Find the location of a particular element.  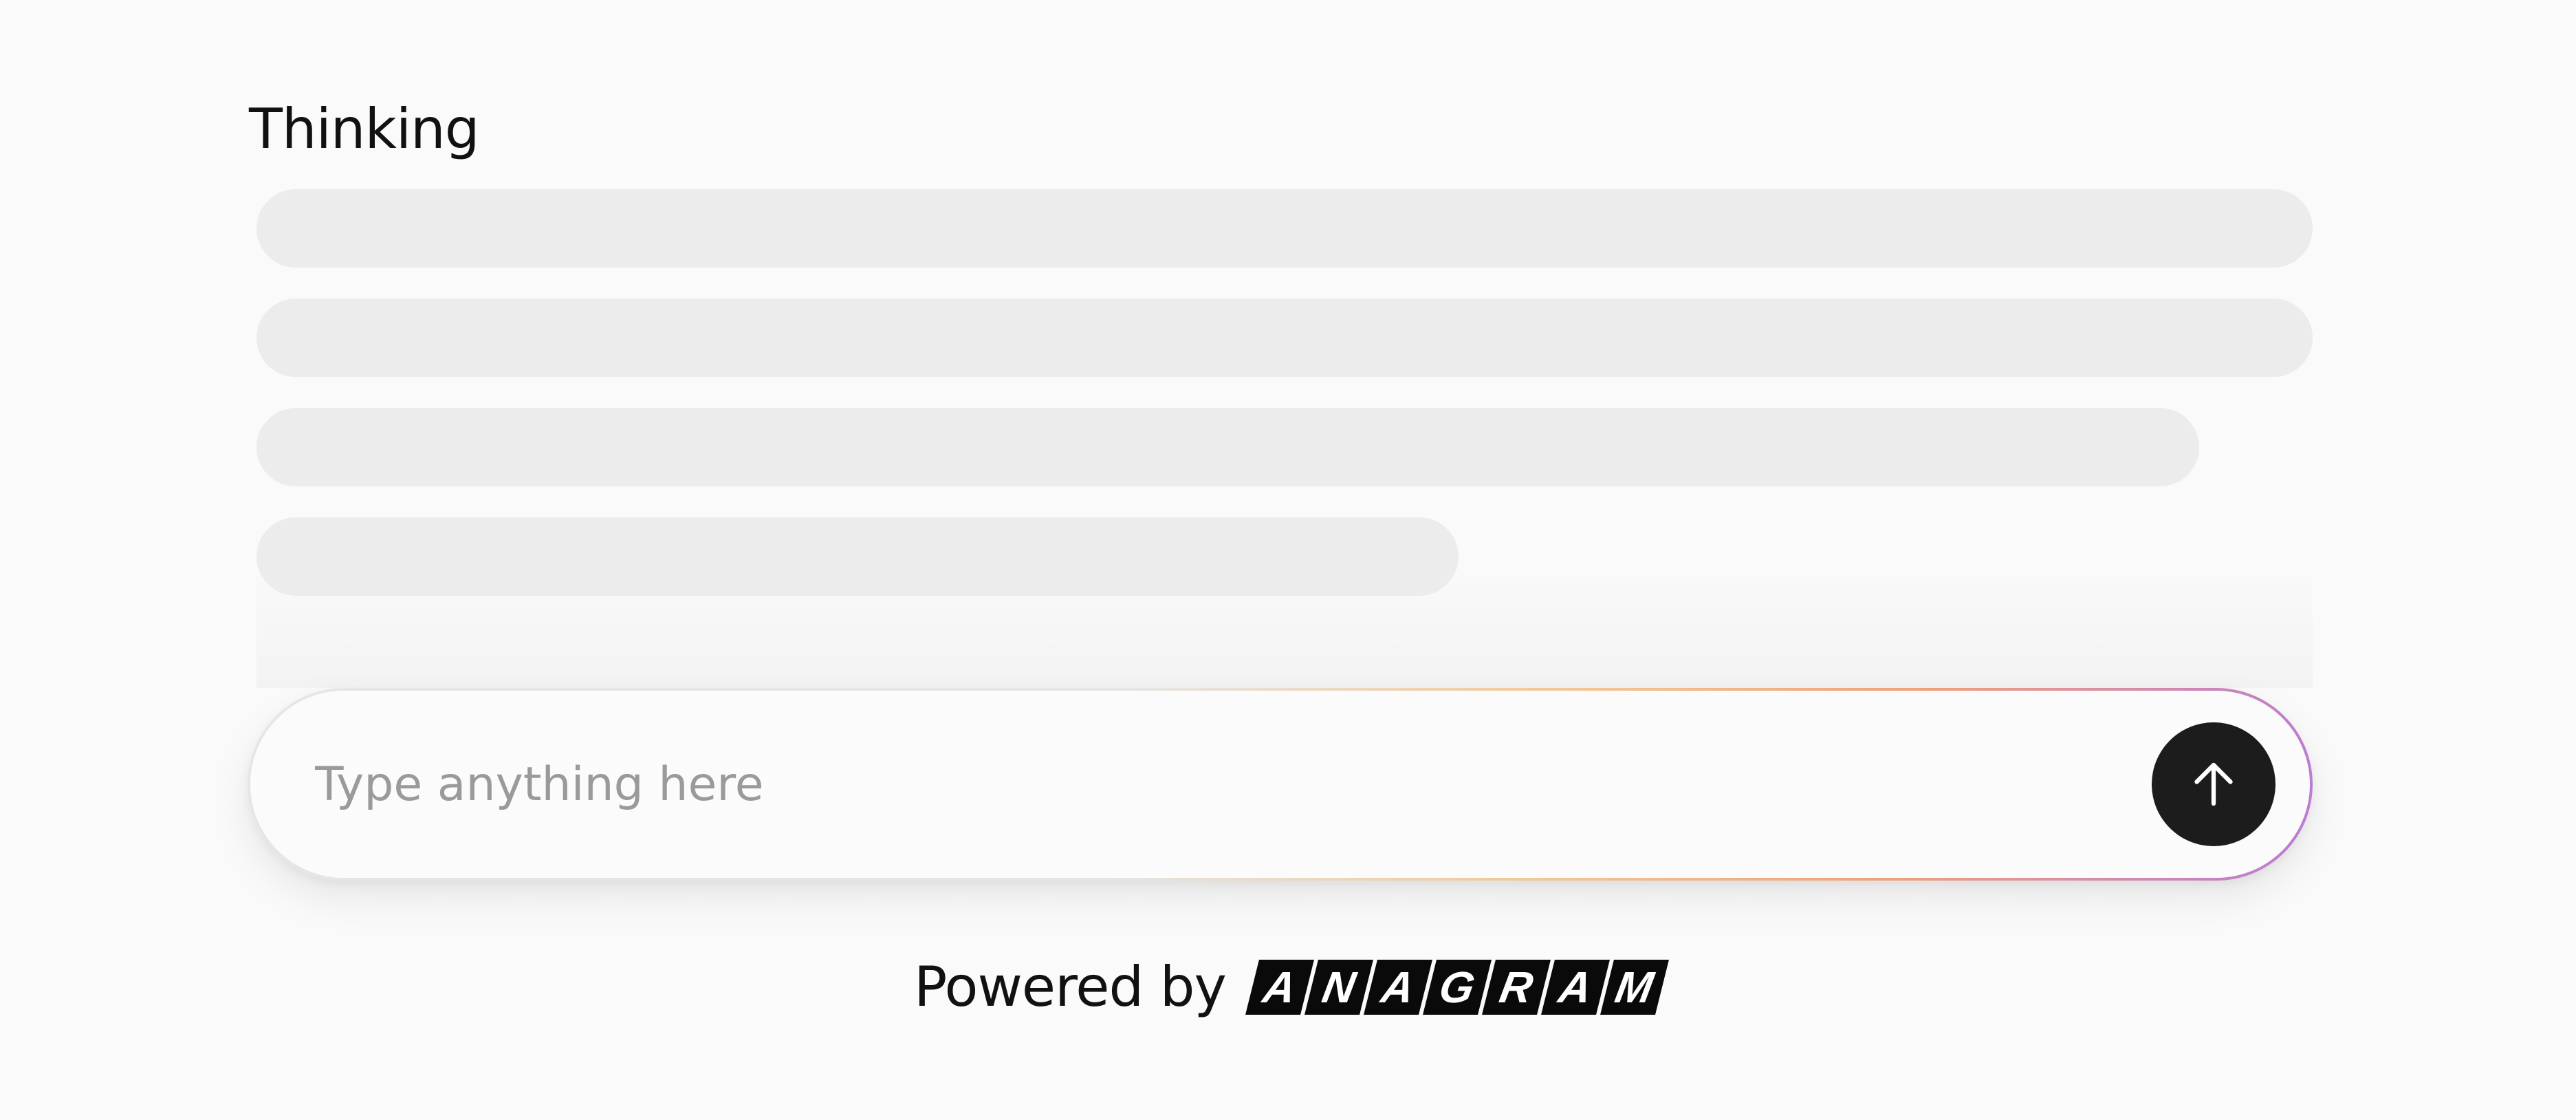

powered-by-label: Powered by is located at coordinates (1070, 987).